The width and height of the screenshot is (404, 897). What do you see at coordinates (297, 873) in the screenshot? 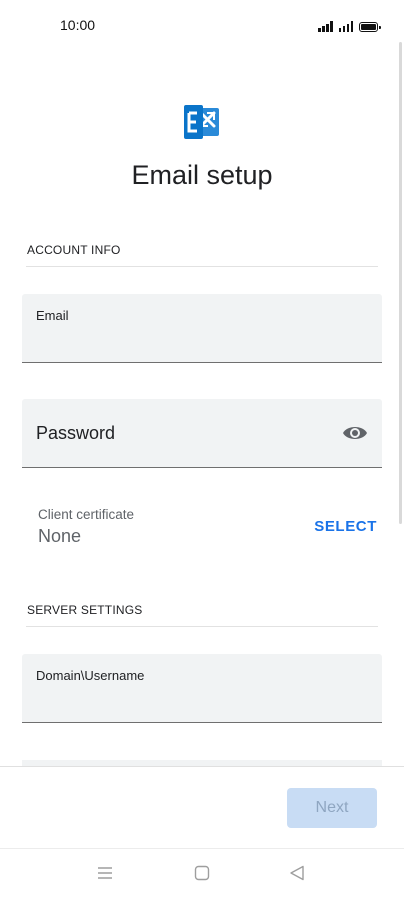
I see `back-triangle-icon` at bounding box center [297, 873].